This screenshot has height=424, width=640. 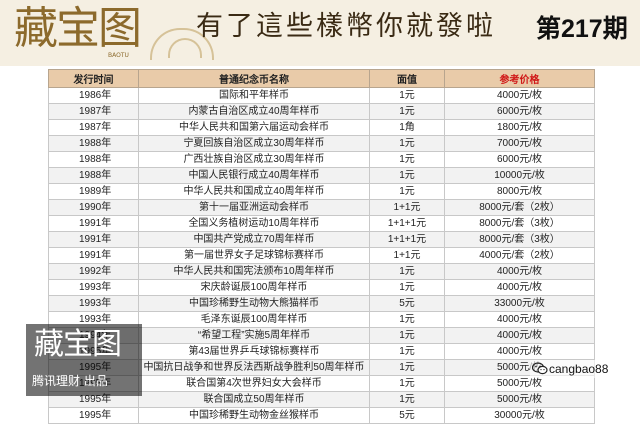 What do you see at coordinates (254, 399) in the screenshot?
I see `cell-coin-name: 联合国成立50周年样币` at bounding box center [254, 399].